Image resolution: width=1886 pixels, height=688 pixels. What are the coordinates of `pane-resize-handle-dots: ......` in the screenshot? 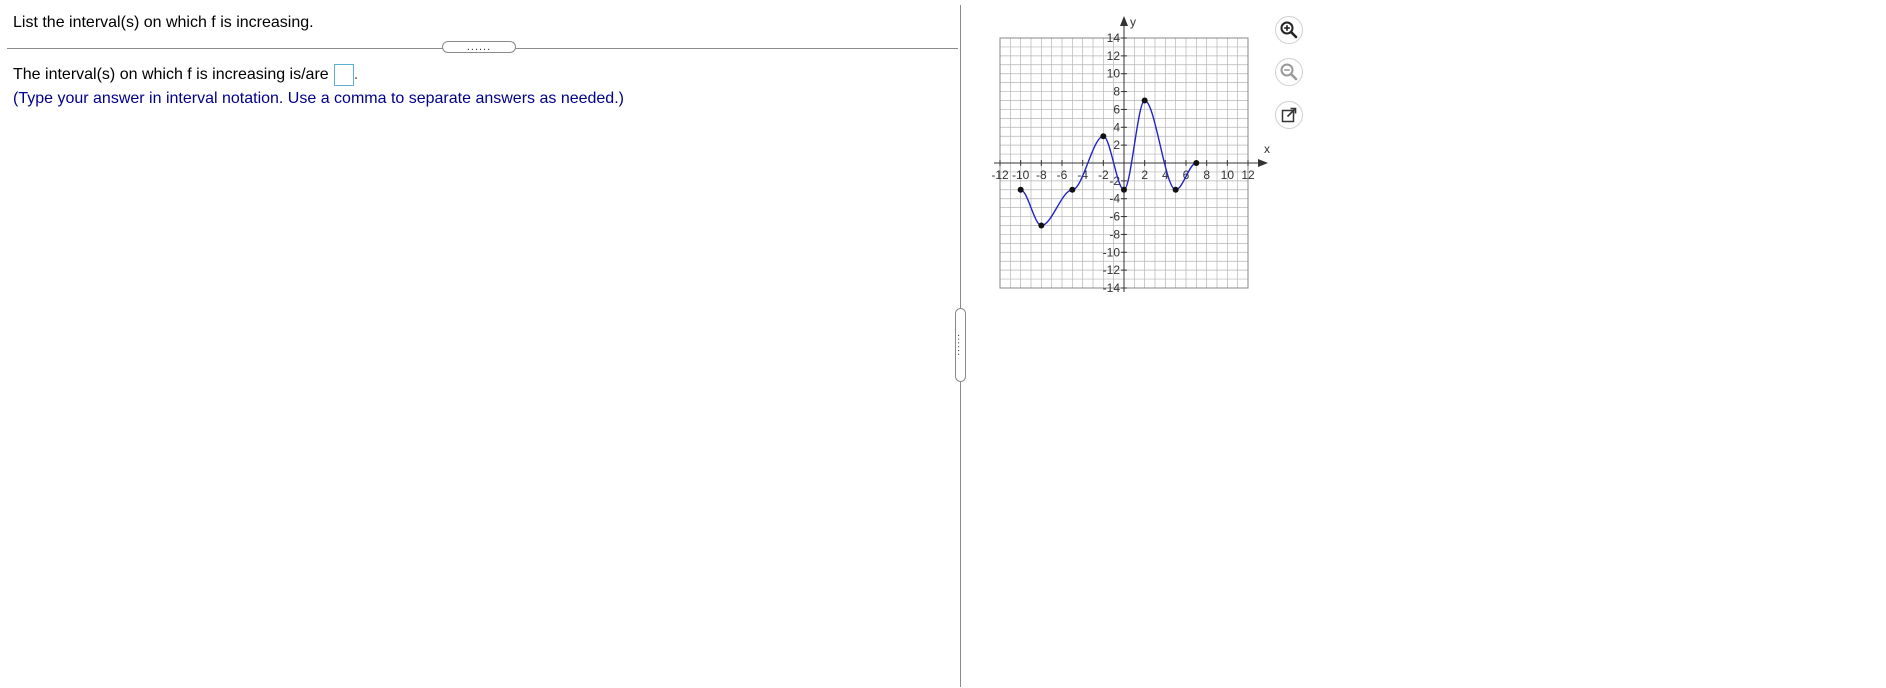 It's located at (960, 345).